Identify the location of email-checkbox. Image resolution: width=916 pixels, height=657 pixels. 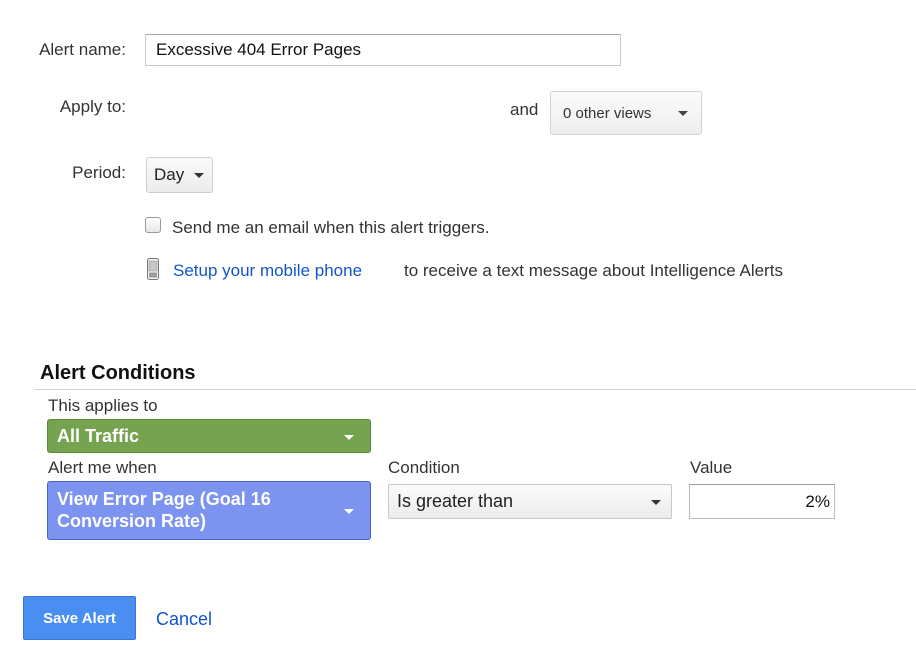
(153, 225).